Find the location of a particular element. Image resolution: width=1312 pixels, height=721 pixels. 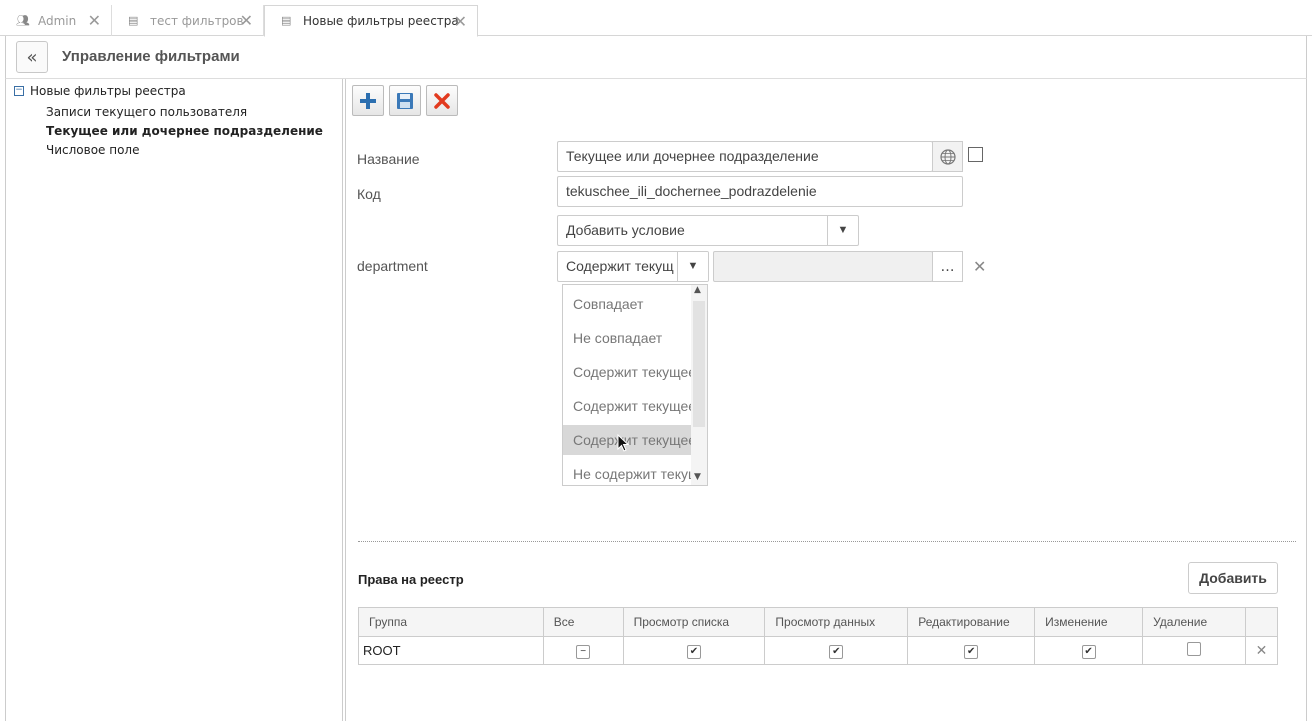

save-icon is located at coordinates (405, 100).